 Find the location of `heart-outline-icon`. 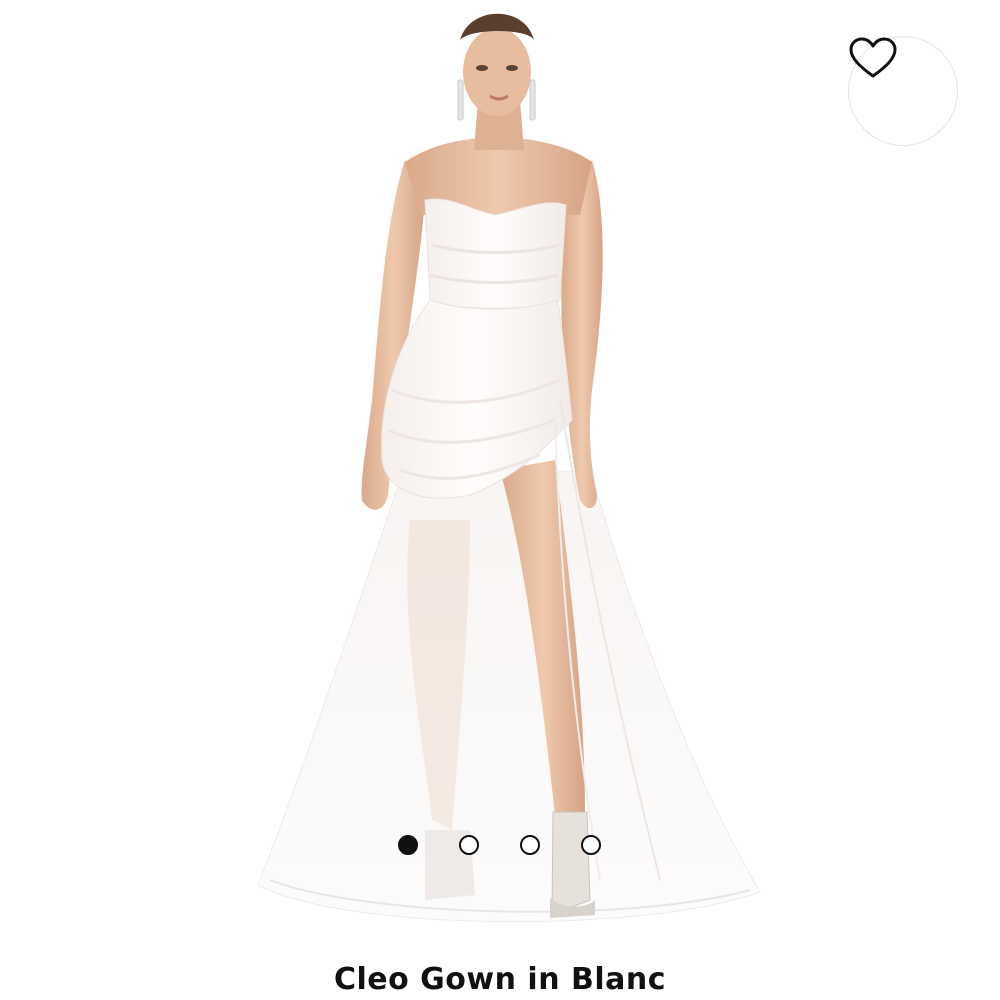

heart-outline-icon is located at coordinates (873, 57).